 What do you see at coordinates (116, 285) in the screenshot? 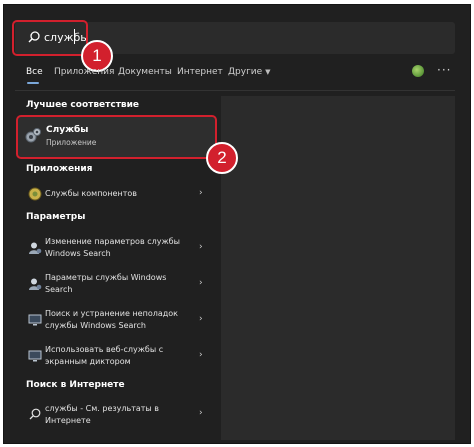
I see `list-item-setting-2: Параметры службы Windows Search ›` at bounding box center [116, 285].